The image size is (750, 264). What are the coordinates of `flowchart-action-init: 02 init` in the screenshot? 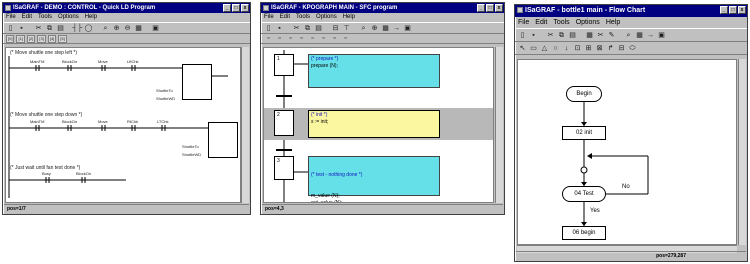 It's located at (584, 133).